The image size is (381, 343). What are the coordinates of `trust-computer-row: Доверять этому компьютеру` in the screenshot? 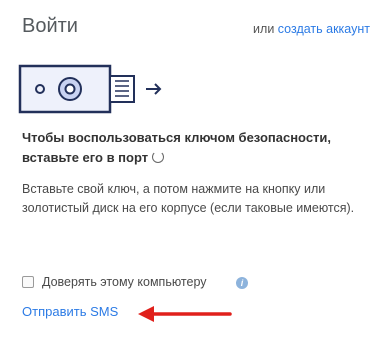 It's located at (114, 282).